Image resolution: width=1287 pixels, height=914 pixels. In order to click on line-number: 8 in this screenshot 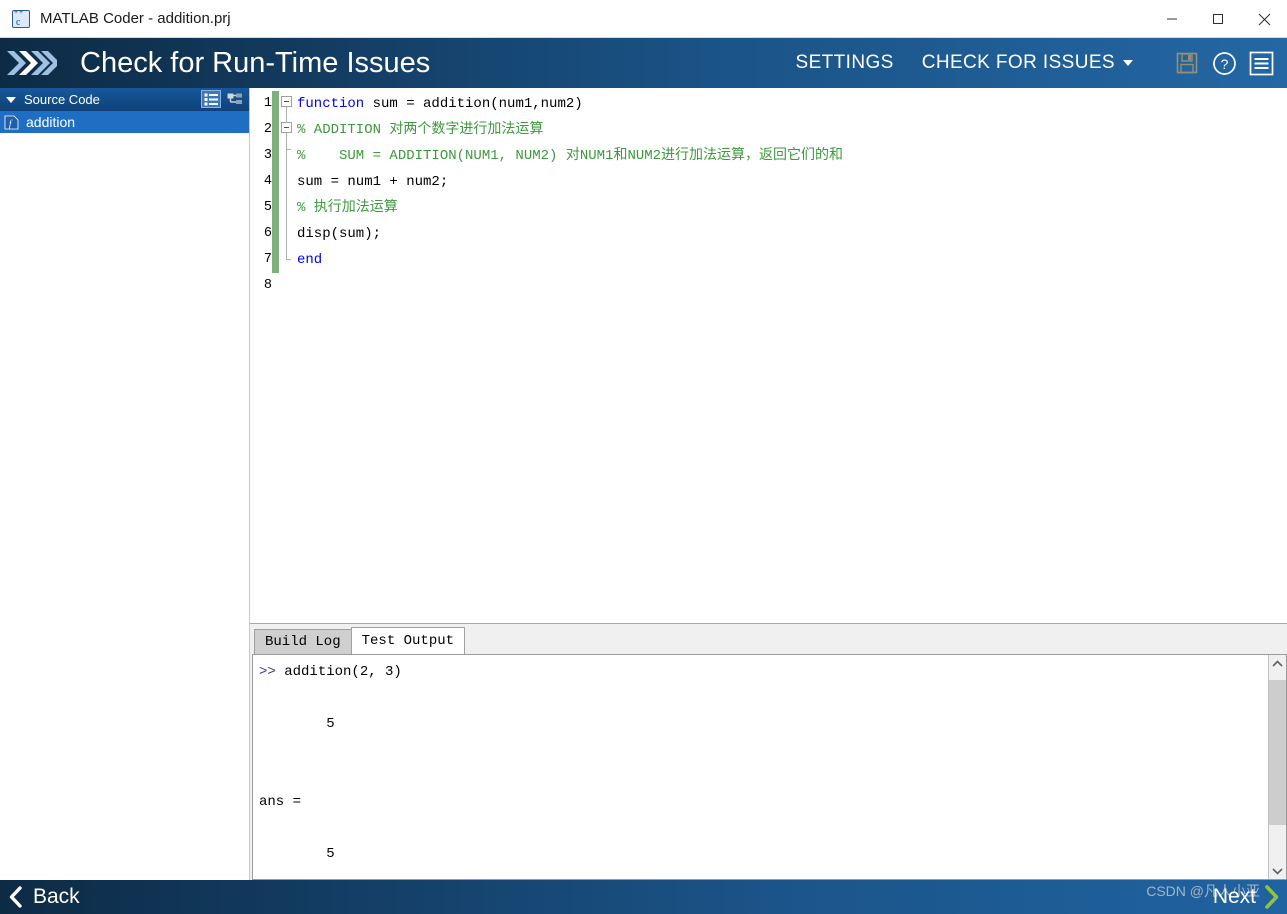, I will do `click(267, 285)`.